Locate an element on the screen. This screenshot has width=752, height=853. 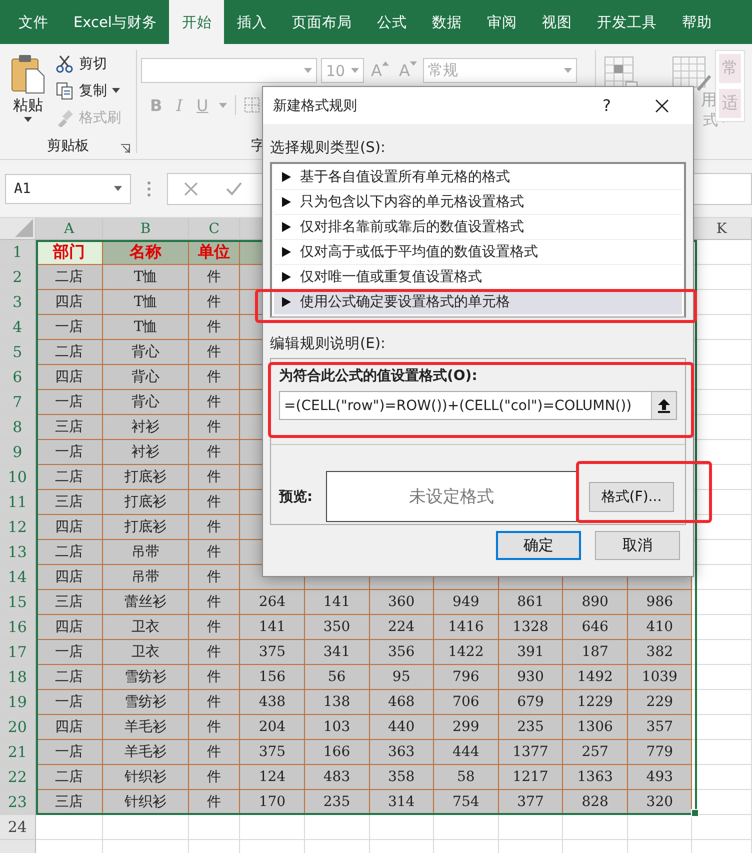
table-cell: 779 is located at coordinates (660, 752).